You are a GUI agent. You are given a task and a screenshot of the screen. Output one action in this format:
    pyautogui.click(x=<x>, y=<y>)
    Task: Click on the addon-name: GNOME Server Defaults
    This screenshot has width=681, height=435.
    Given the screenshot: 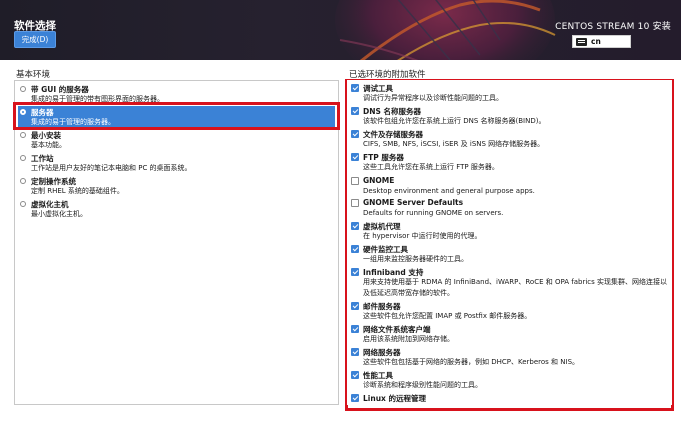 What is the action you would take?
    pyautogui.click(x=413, y=202)
    